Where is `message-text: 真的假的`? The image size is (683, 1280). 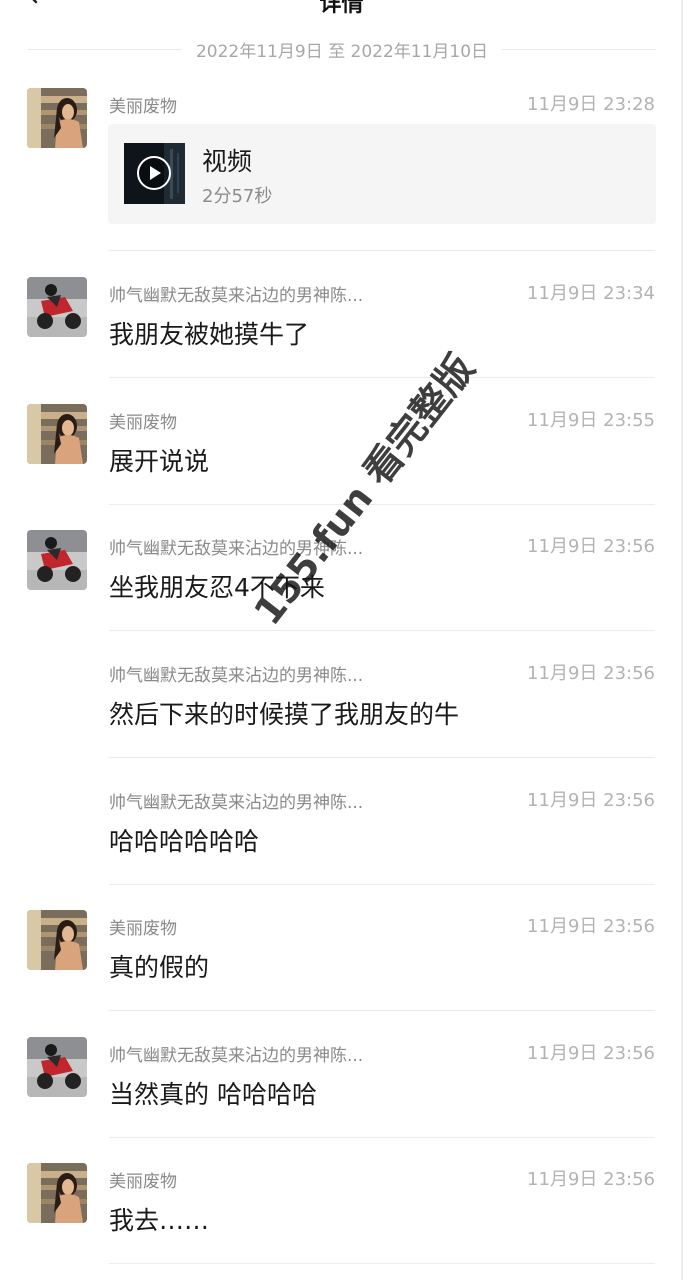
message-text: 真的假的 is located at coordinates (159, 967).